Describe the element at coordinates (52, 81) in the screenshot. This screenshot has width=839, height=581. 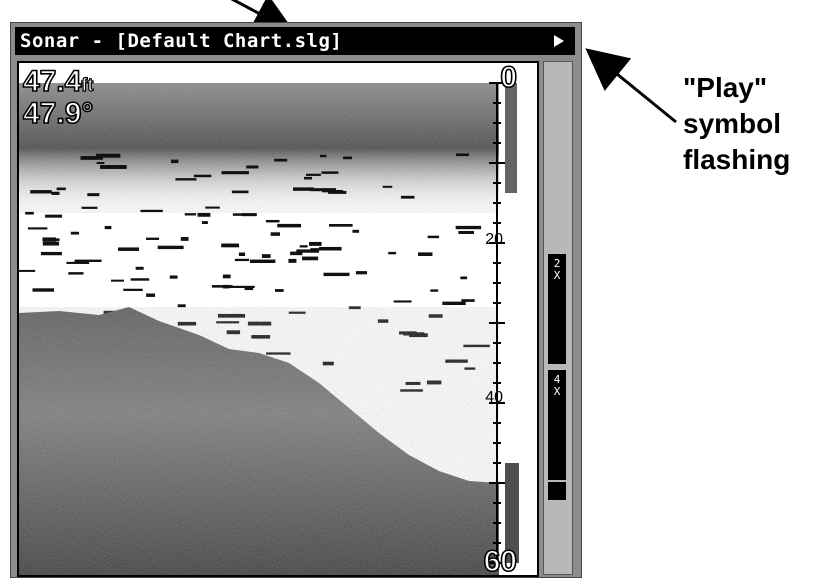
I see `depth-value: 47.4` at that location.